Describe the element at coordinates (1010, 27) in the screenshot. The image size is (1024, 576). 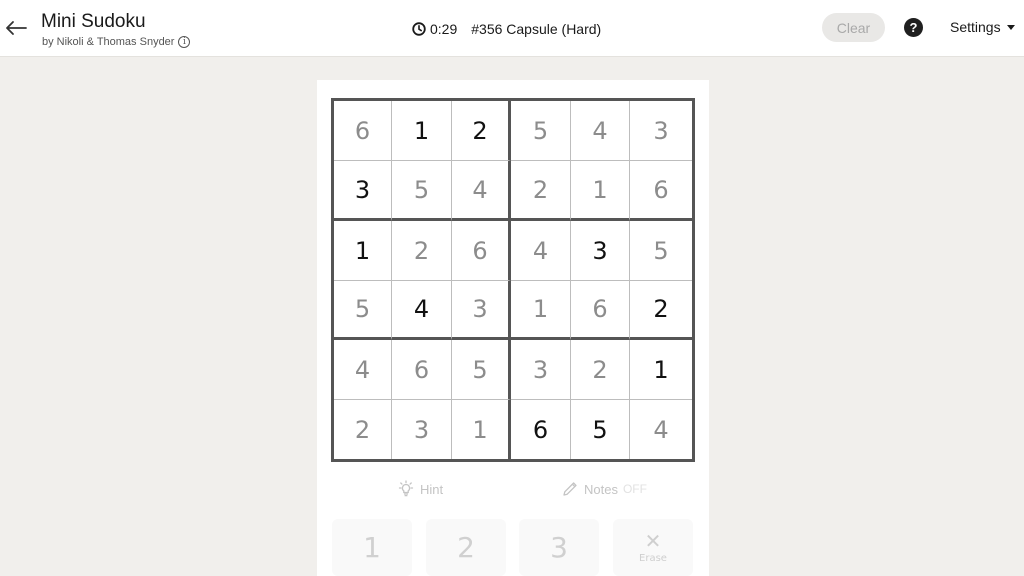
I see `chevron-down-icon` at that location.